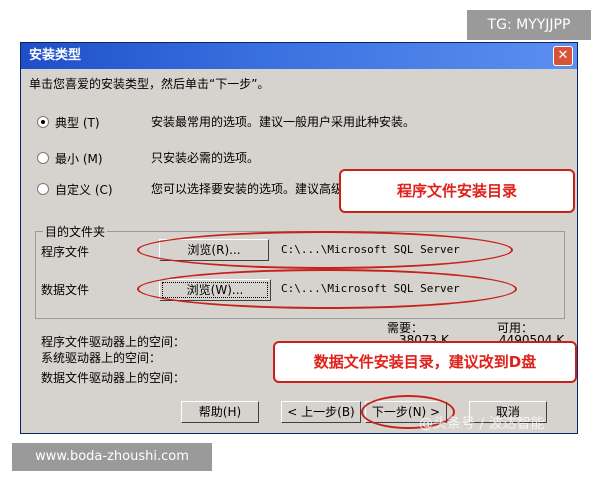  What do you see at coordinates (43, 122) in the screenshot?
I see `radio-typical` at bounding box center [43, 122].